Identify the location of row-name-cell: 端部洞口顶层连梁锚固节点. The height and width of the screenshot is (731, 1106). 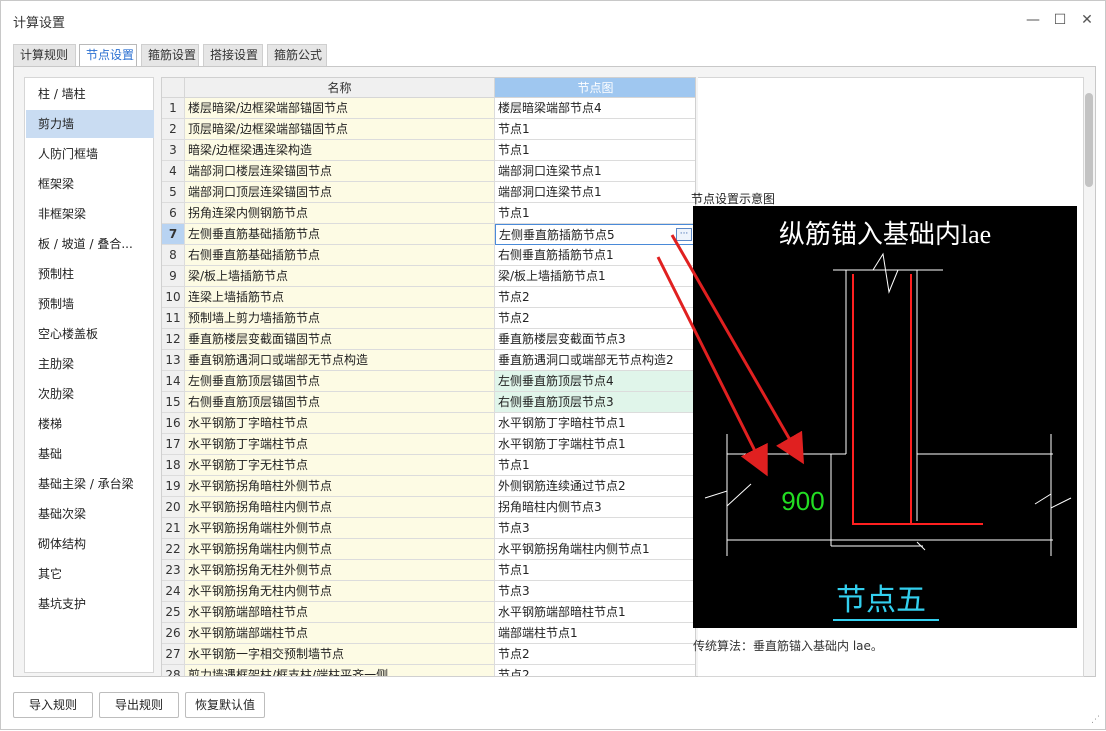
(340, 192).